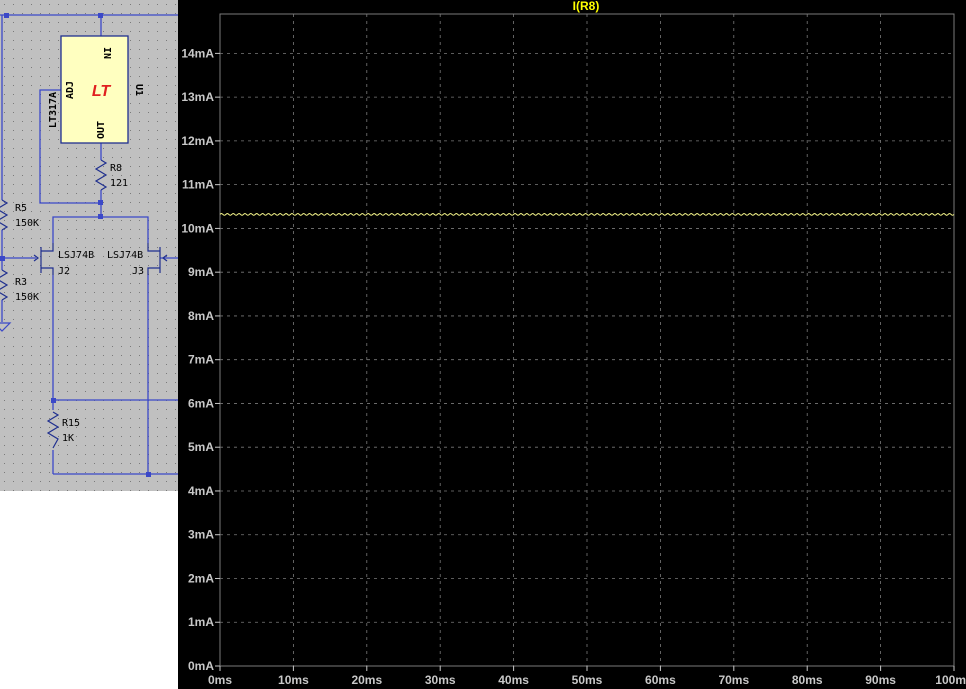 The image size is (966, 689). I want to click on y-tick-label: 14mA, so click(197, 53).